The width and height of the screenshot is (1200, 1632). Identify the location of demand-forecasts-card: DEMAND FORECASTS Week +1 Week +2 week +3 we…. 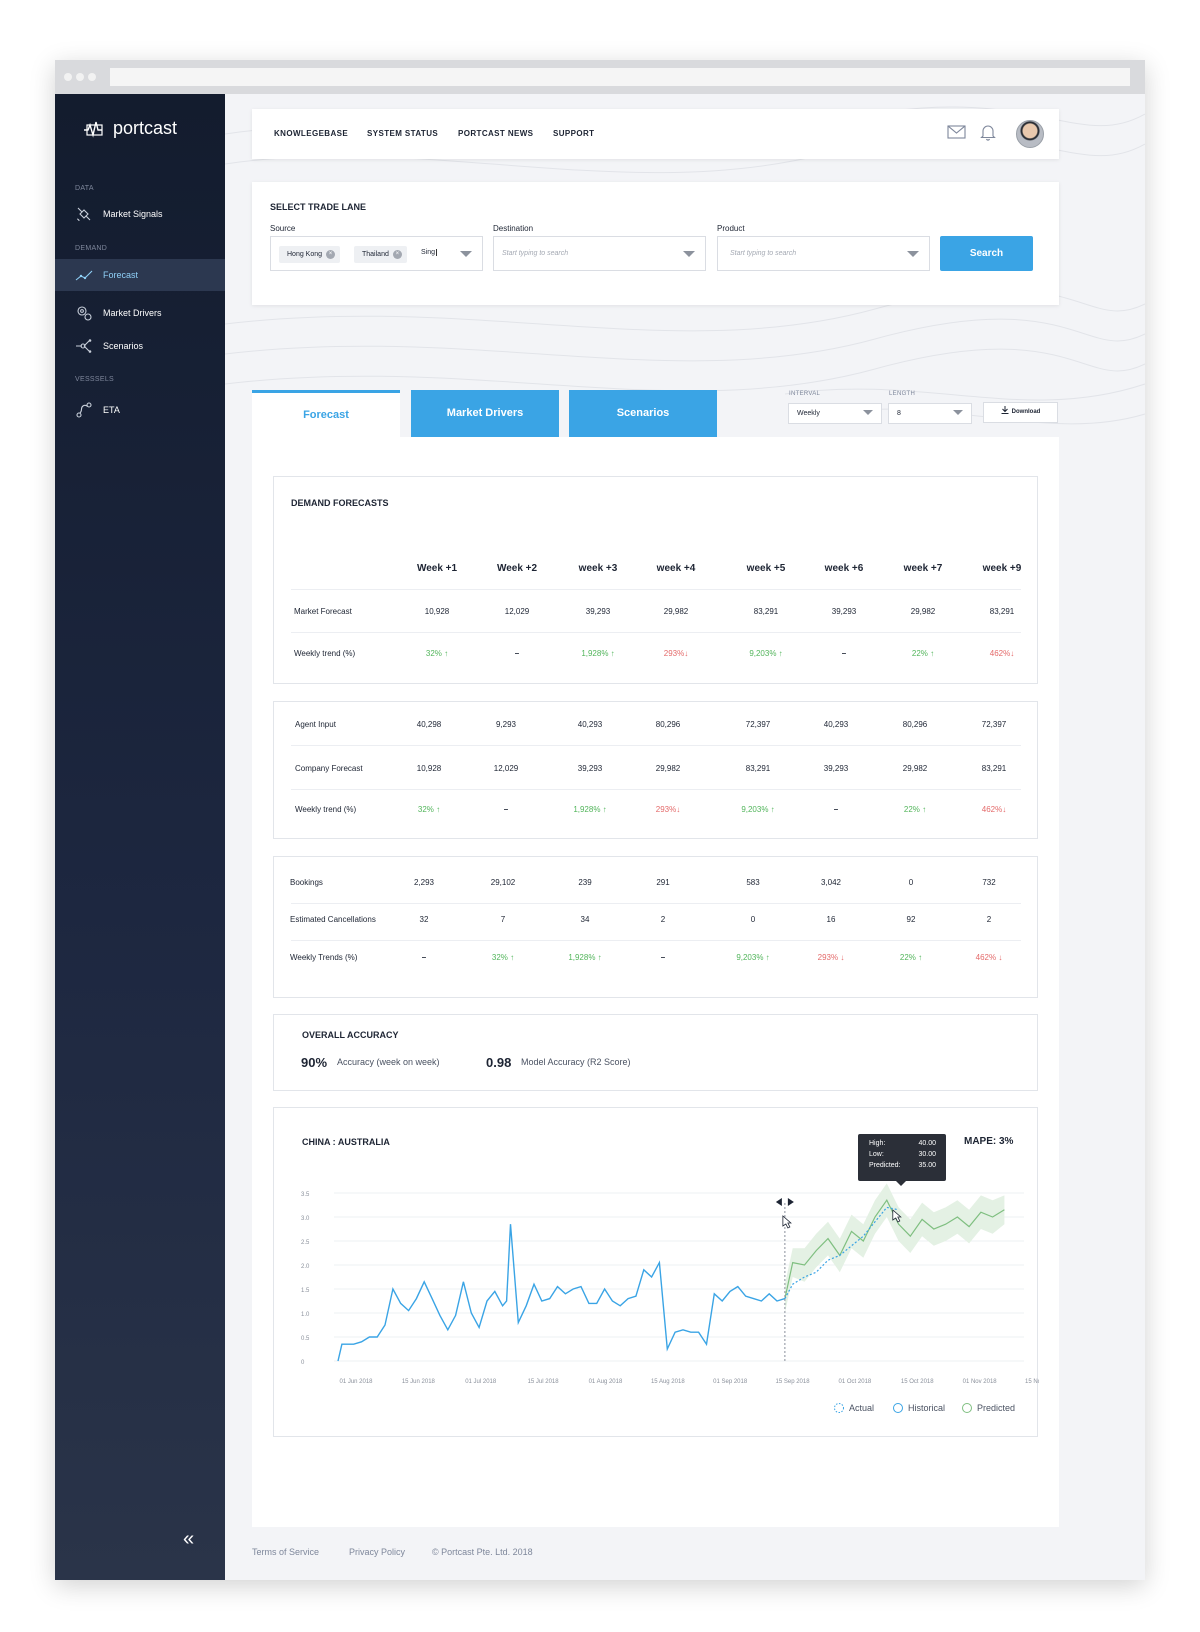
(655, 580).